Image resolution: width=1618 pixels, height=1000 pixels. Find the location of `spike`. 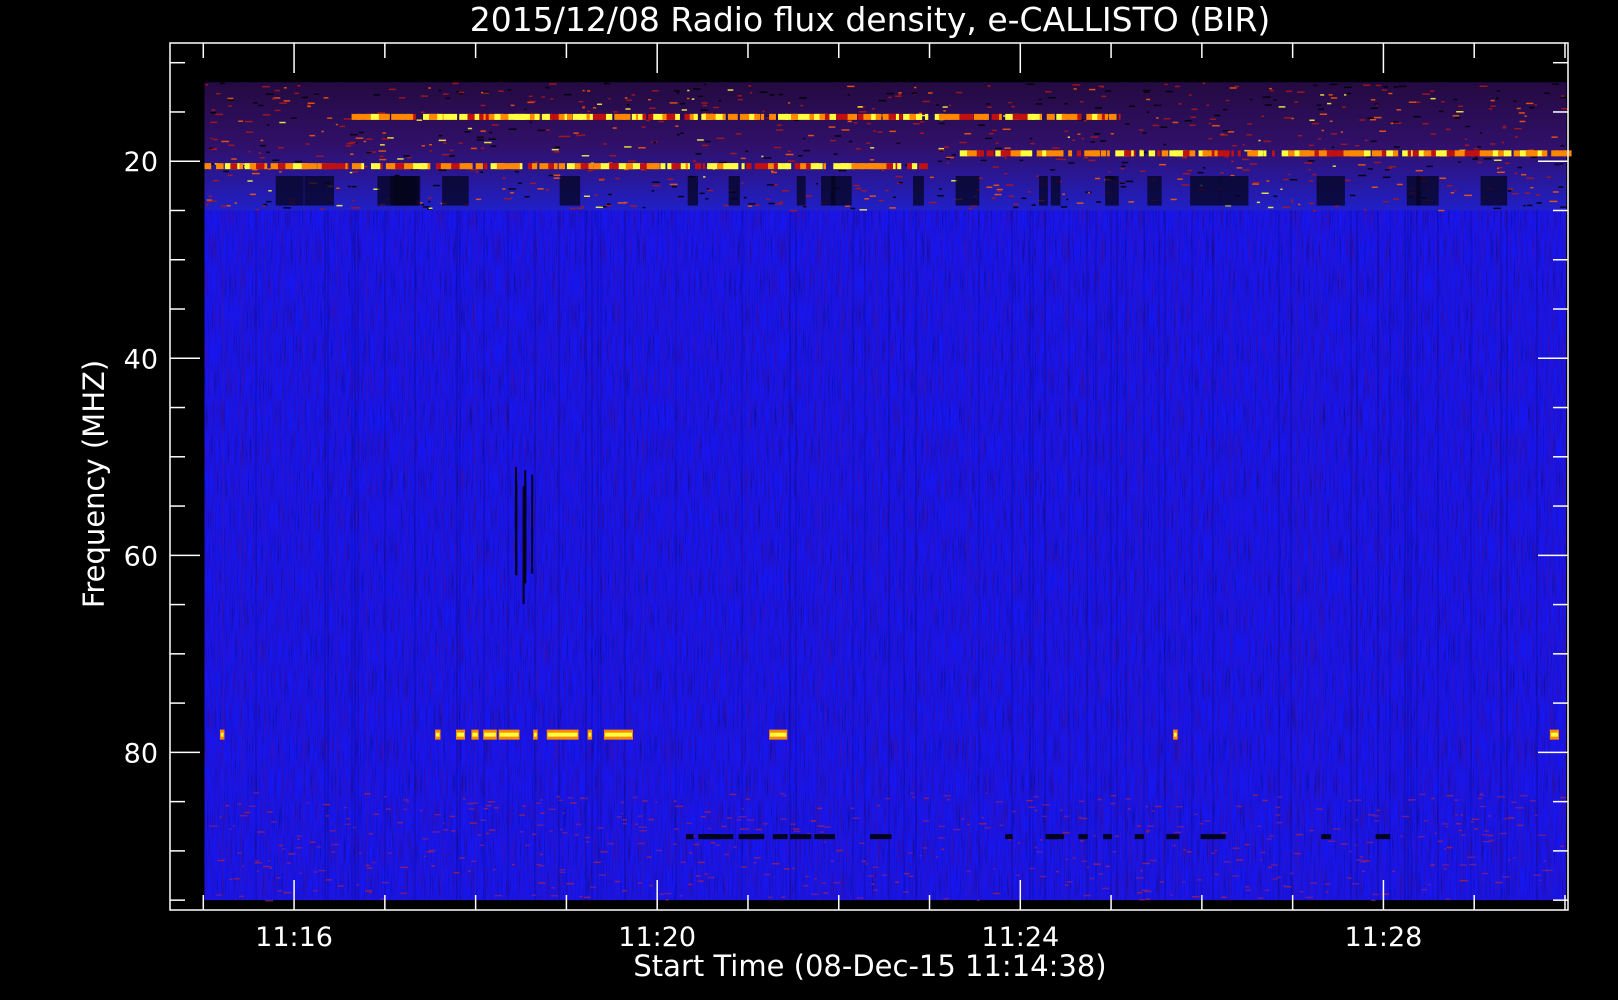

spike is located at coordinates (525, 526).